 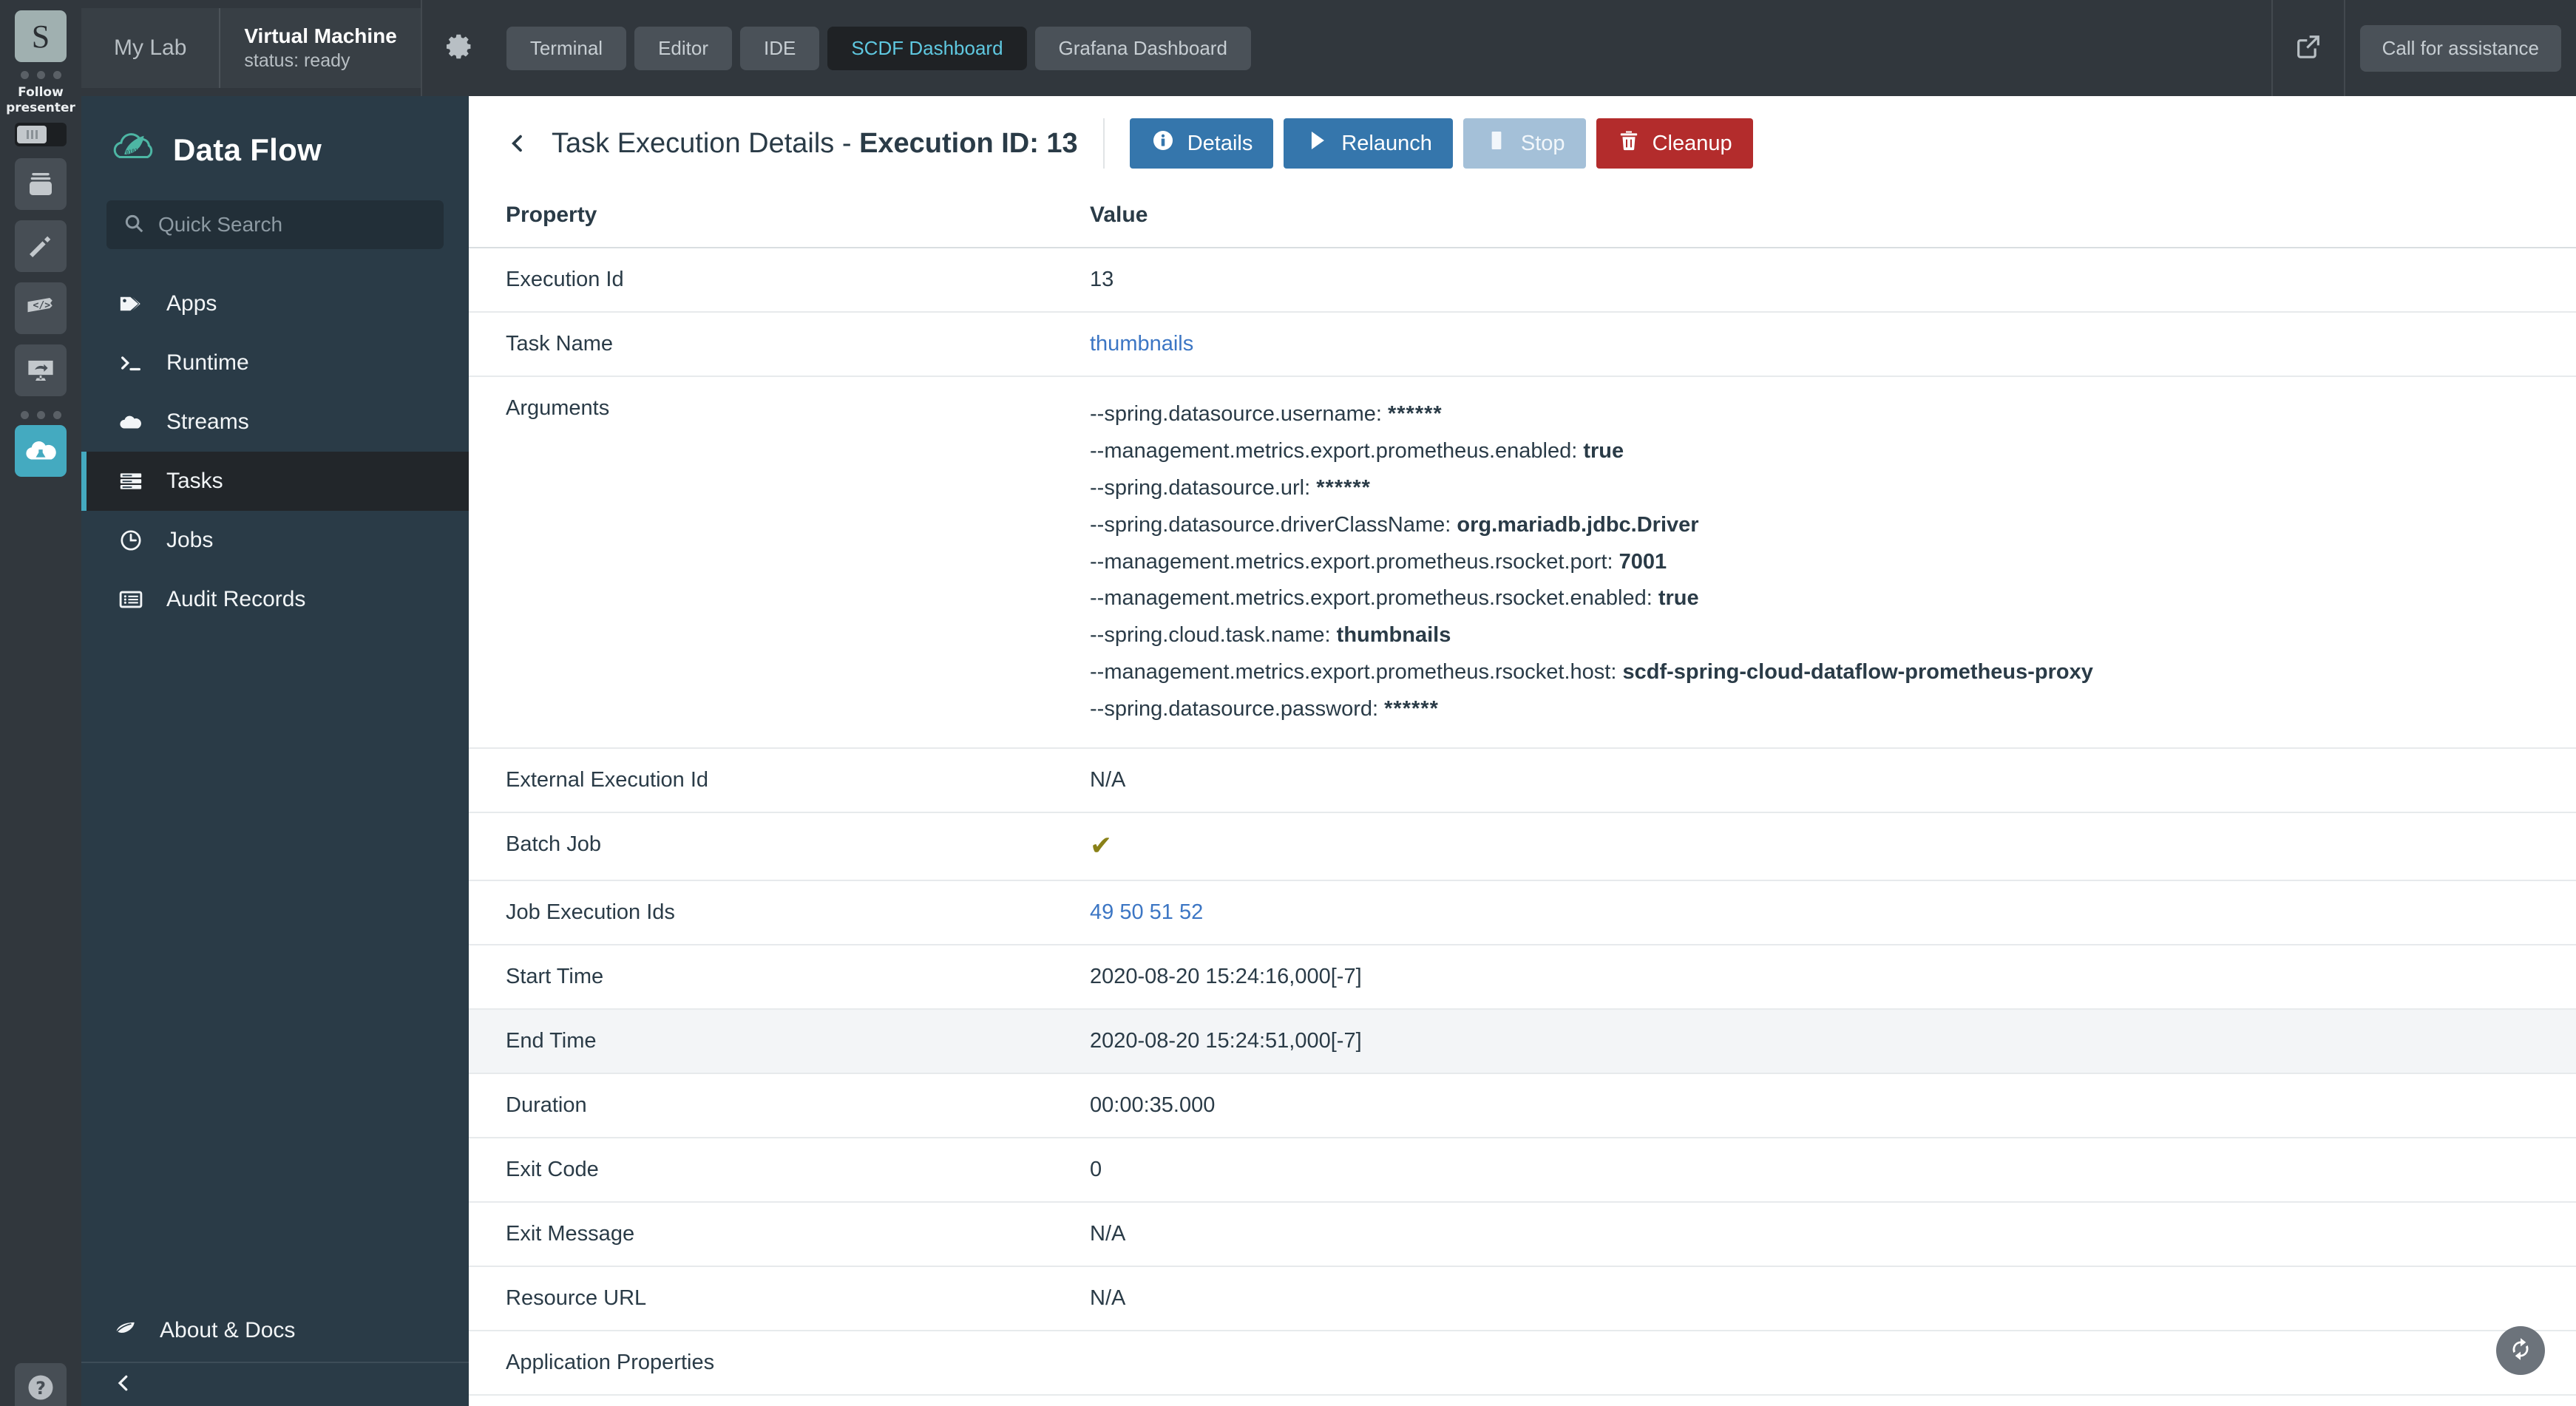 I want to click on row-label: Duration, so click(x=761, y=1105).